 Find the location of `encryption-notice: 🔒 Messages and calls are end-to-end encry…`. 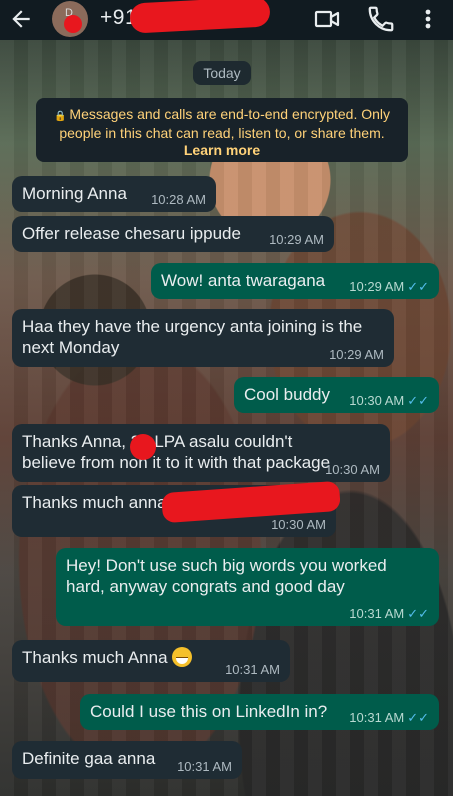

encryption-notice: 🔒 Messages and calls are end-to-end encry… is located at coordinates (222, 130).